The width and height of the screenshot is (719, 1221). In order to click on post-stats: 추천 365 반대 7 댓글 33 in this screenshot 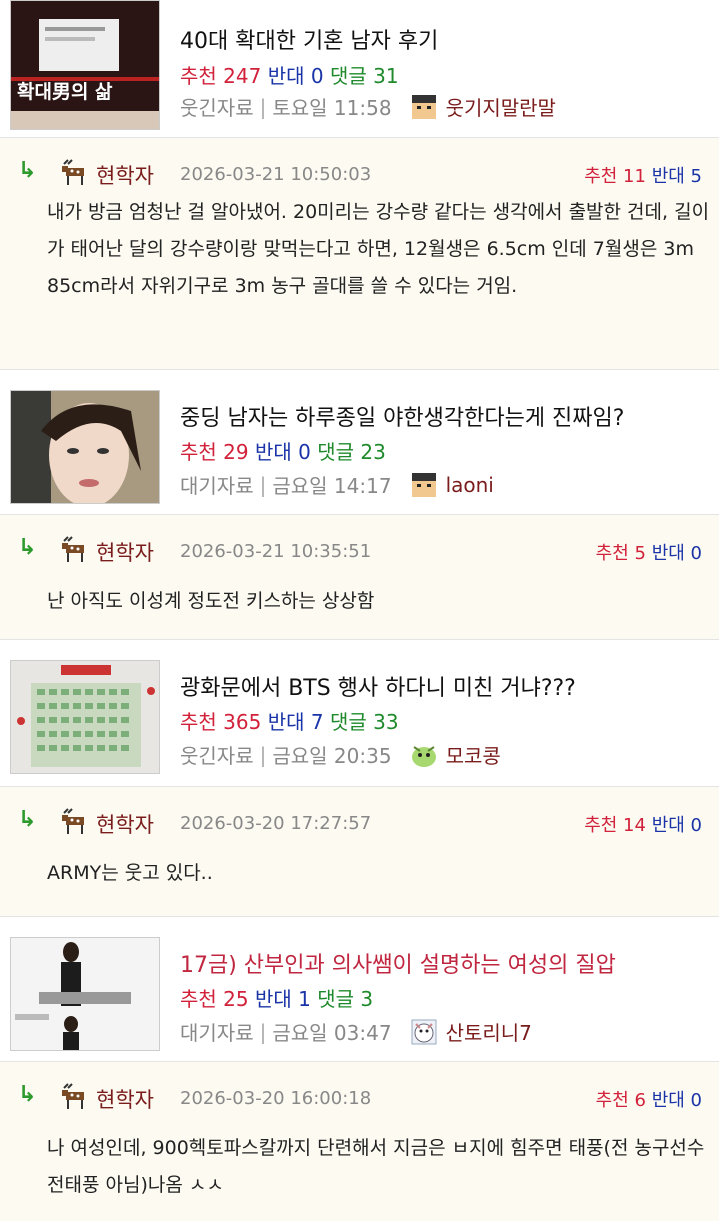, I will do `click(289, 720)`.